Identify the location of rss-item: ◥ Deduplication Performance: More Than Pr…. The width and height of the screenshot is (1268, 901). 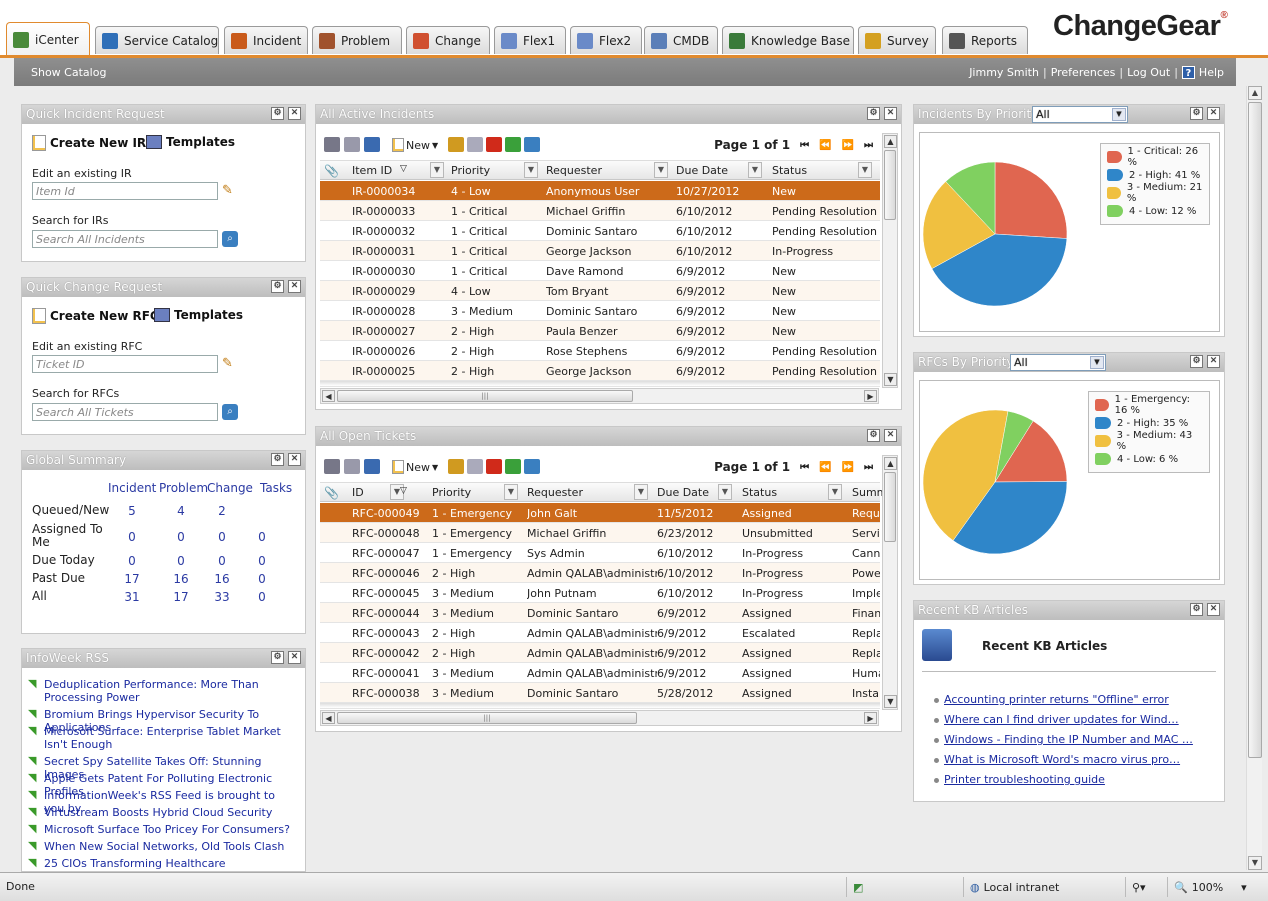
(162, 691).